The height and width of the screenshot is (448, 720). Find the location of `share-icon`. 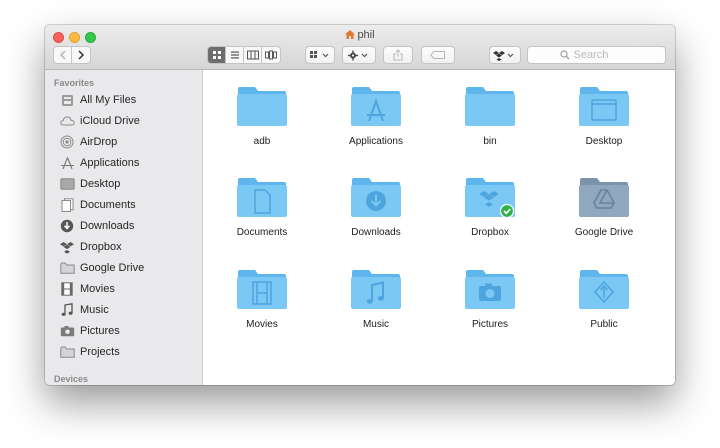

share-icon is located at coordinates (398, 55).